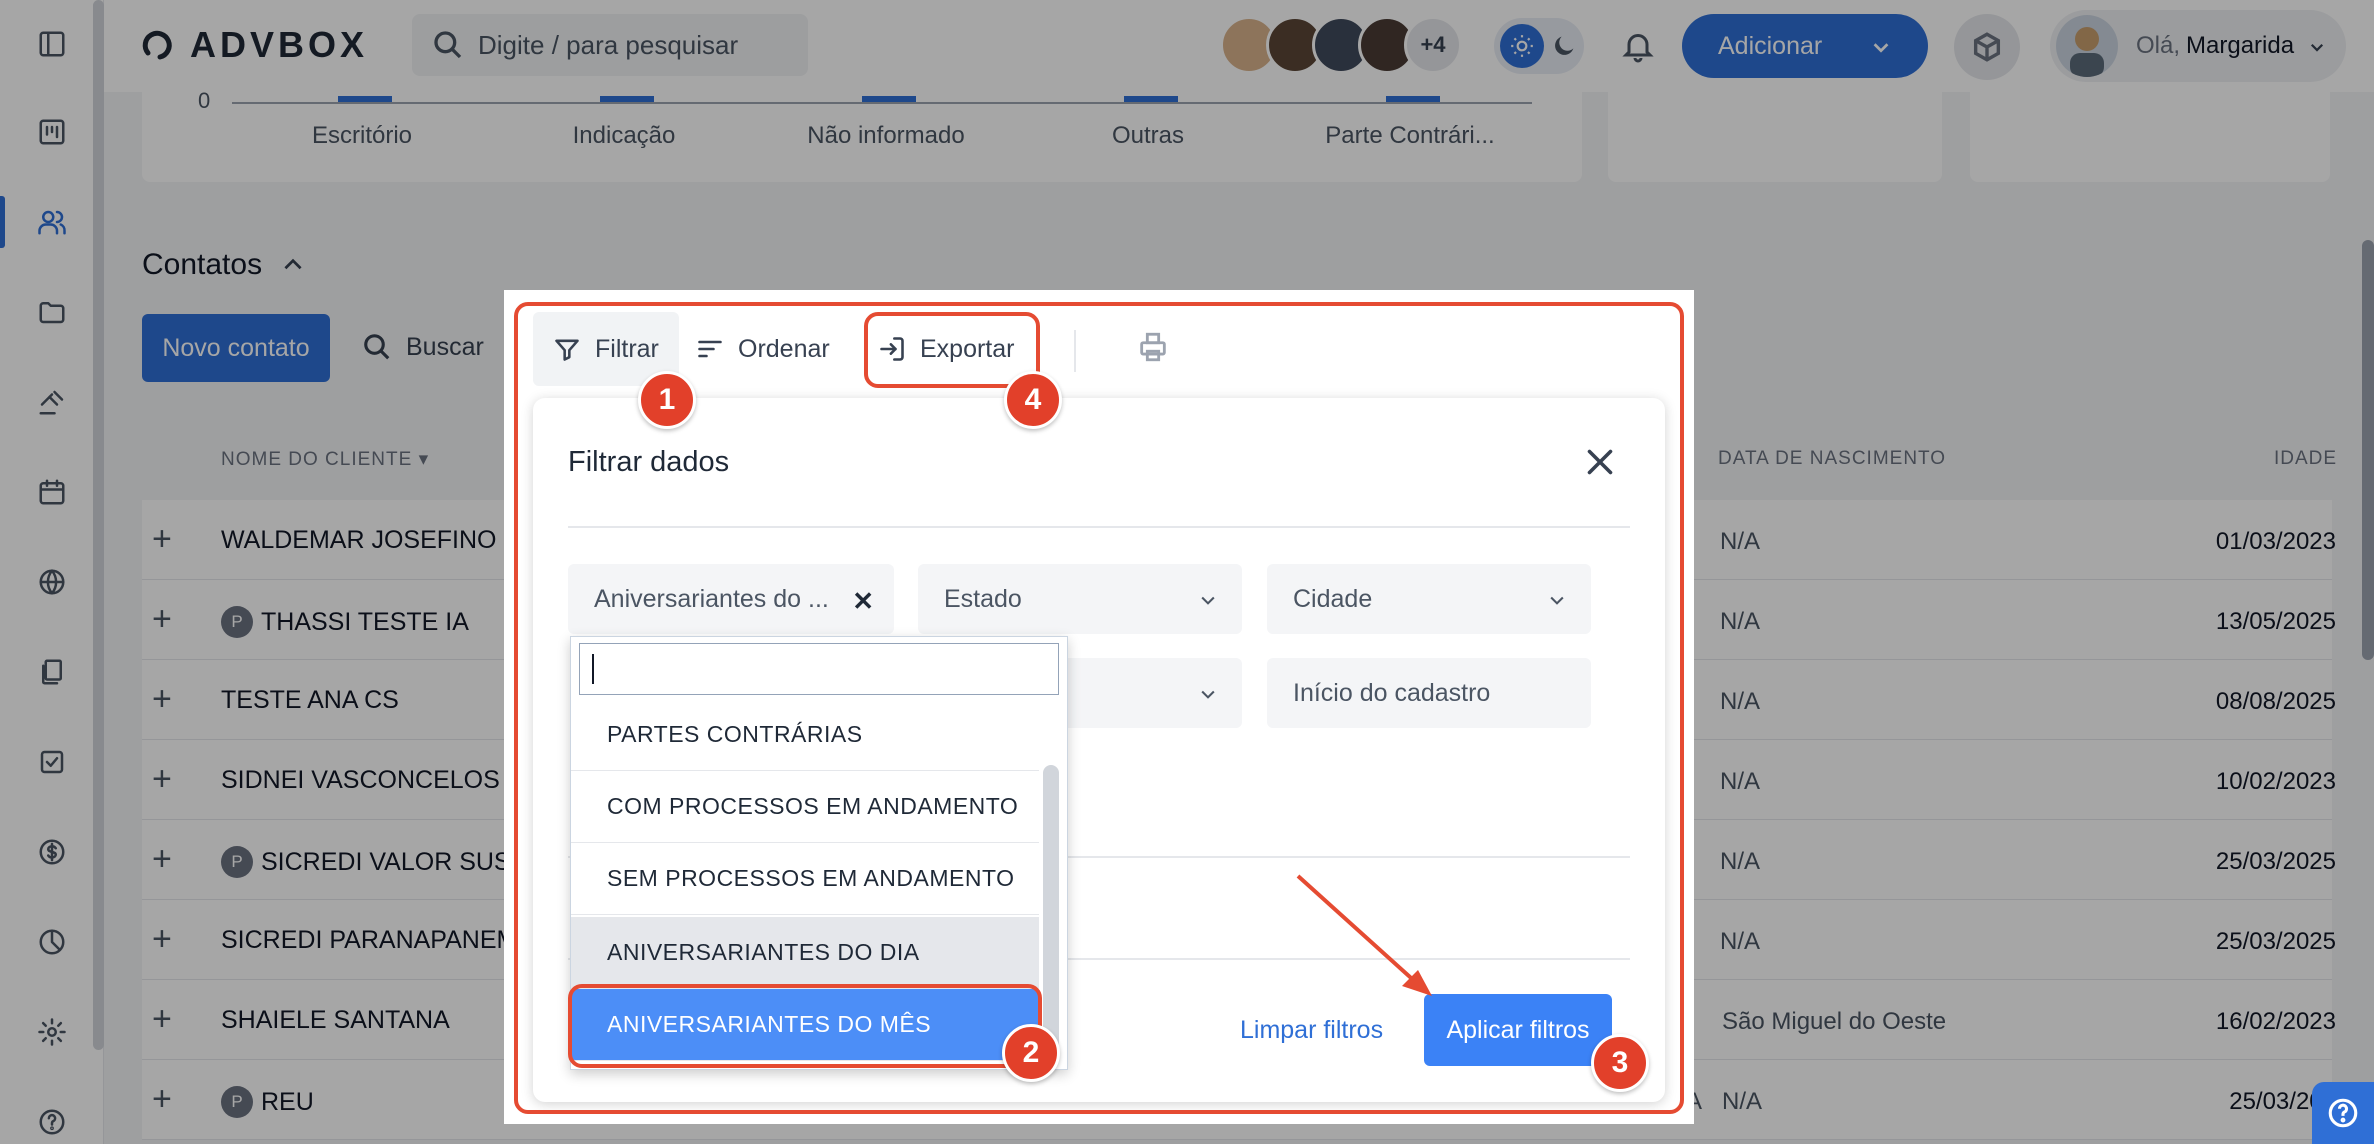 This screenshot has width=2374, height=1144. I want to click on help-icon, so click(2343, 1113).